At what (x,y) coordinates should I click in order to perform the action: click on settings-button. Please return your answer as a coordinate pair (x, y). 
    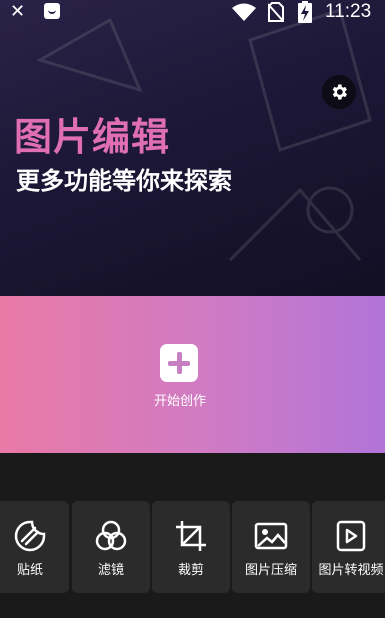
    Looking at the image, I should click on (339, 92).